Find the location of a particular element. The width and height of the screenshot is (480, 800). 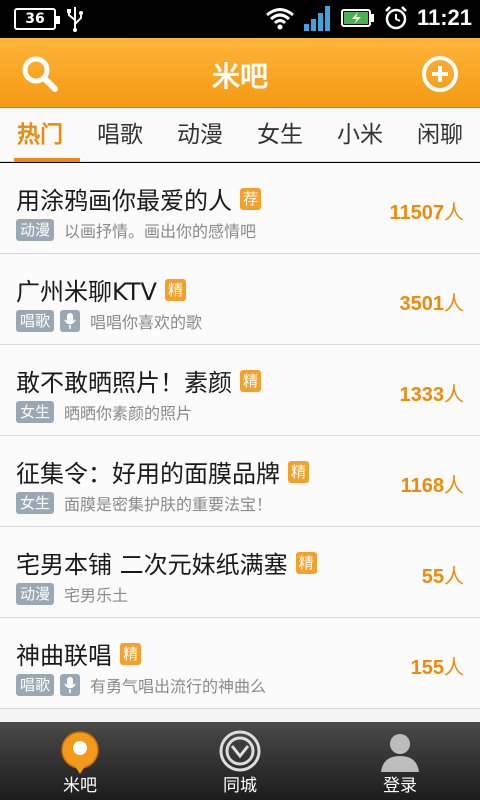

item-description: 唱唱你喜欢的歌 is located at coordinates (146, 322).